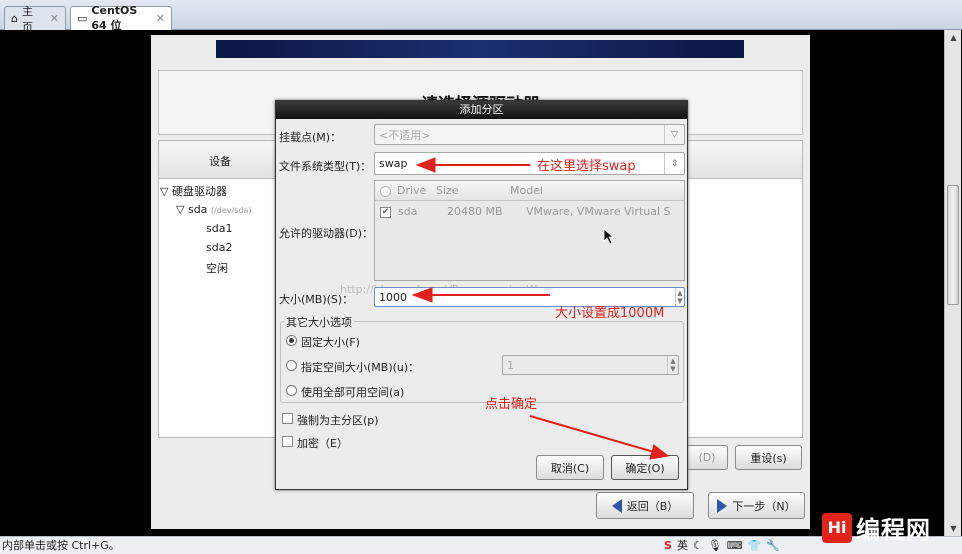 The image size is (962, 554). Describe the element at coordinates (698, 545) in the screenshot. I see `moon-icon: ☾` at that location.